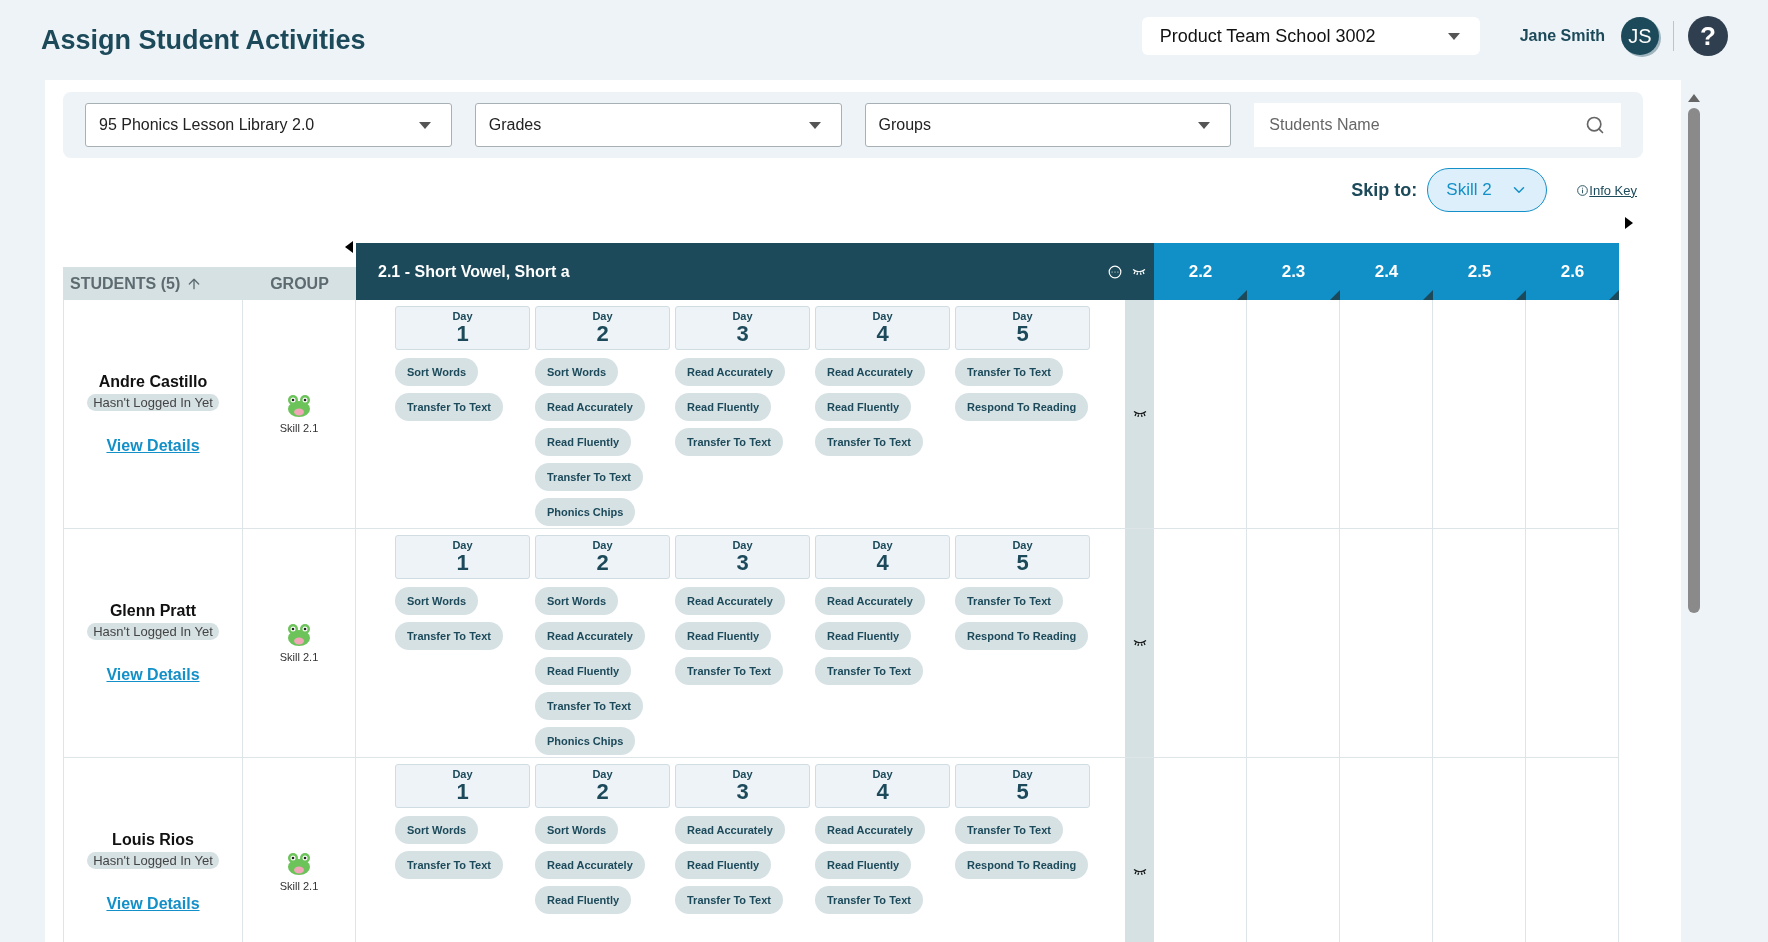  What do you see at coordinates (658, 125) in the screenshot?
I see `grades-dropdown: Grades` at bounding box center [658, 125].